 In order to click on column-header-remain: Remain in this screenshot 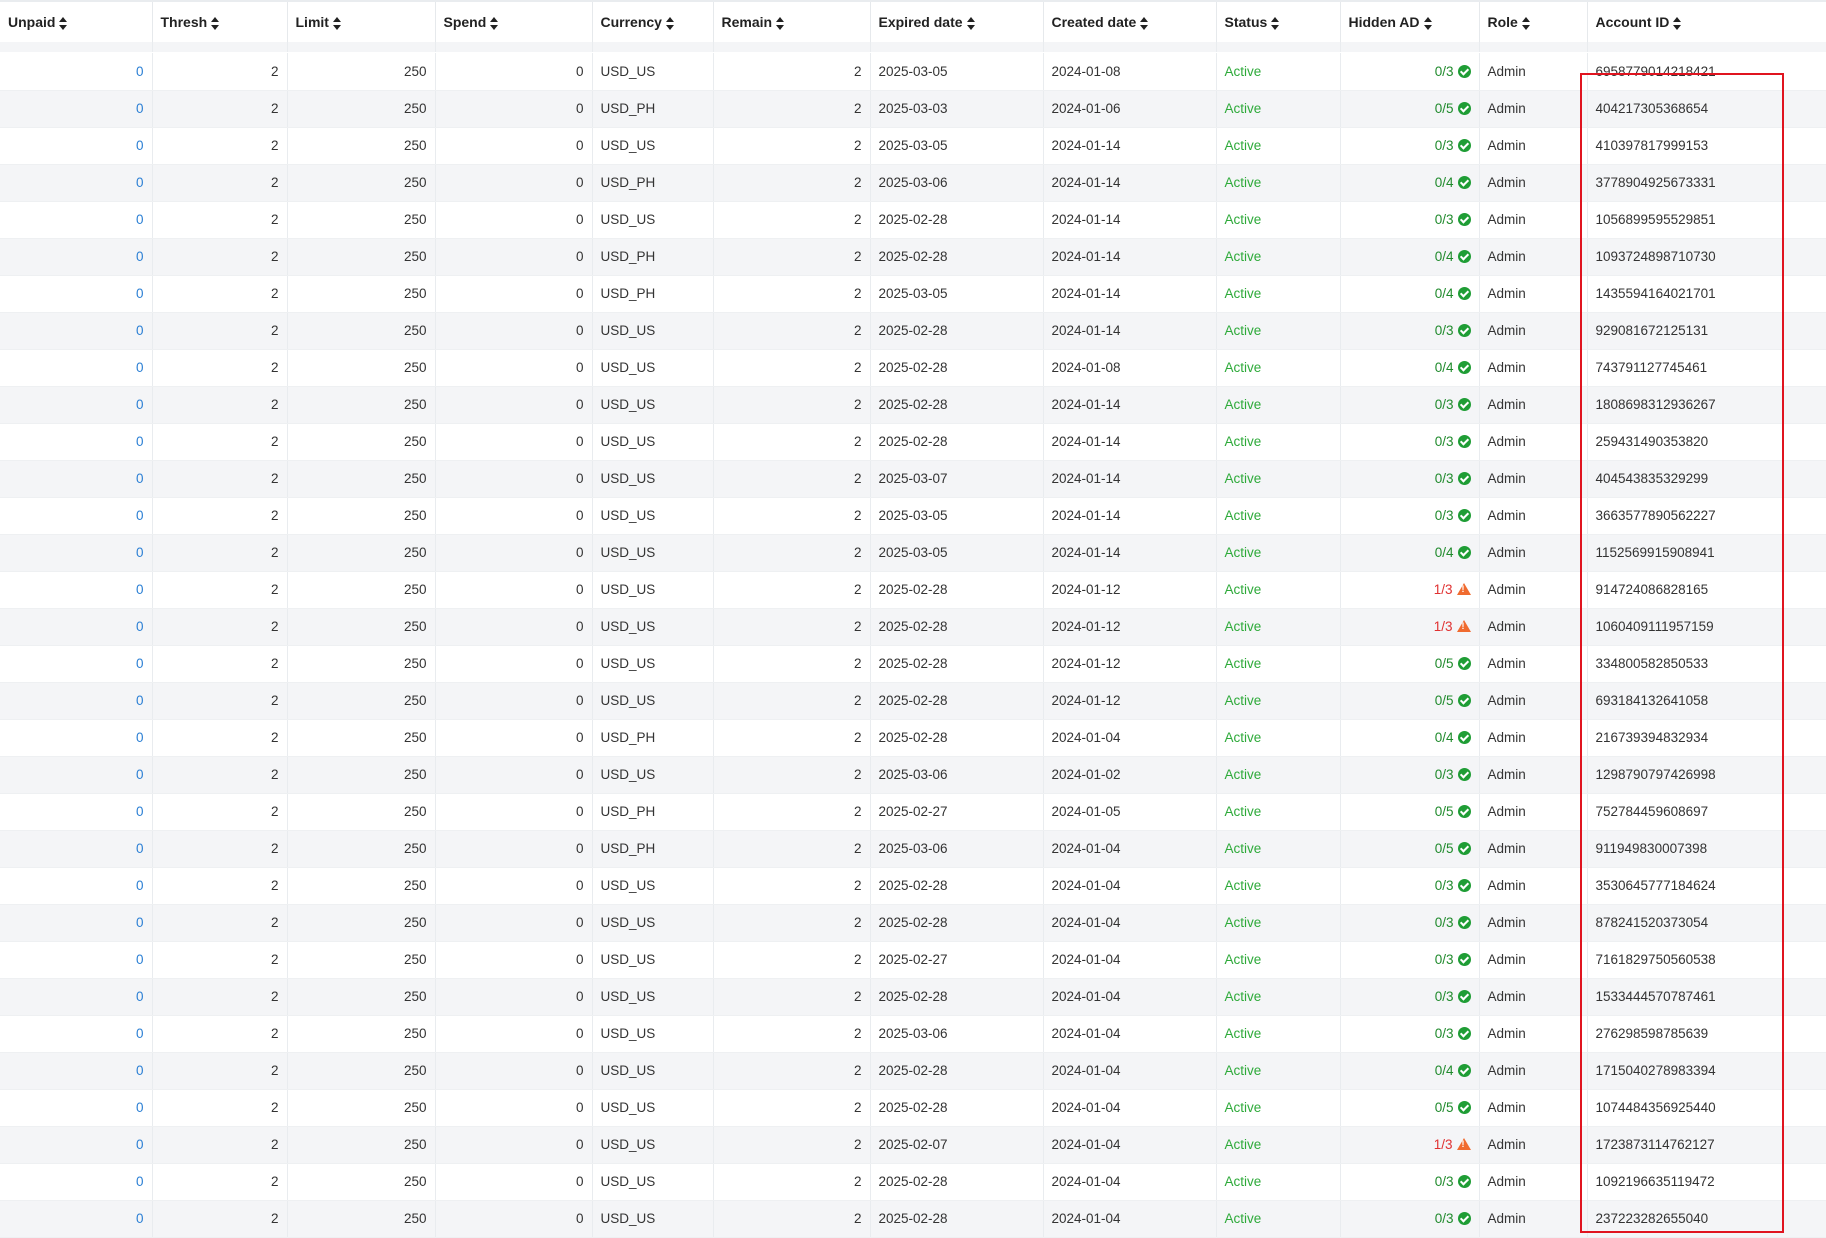, I will do `click(792, 22)`.